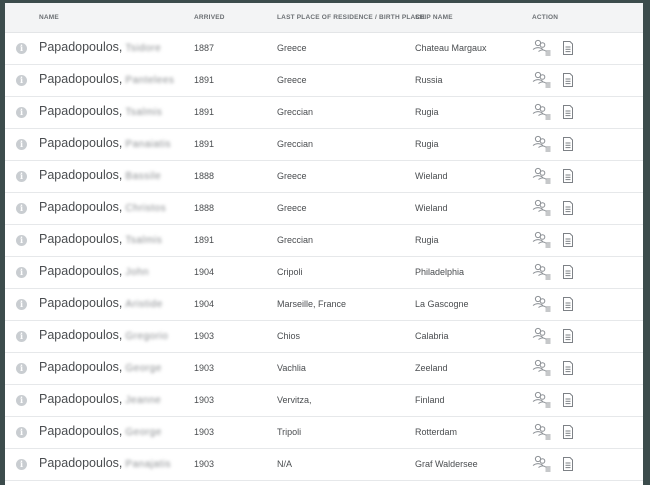  I want to click on ship-name-text: Philadelphia, so click(440, 272).